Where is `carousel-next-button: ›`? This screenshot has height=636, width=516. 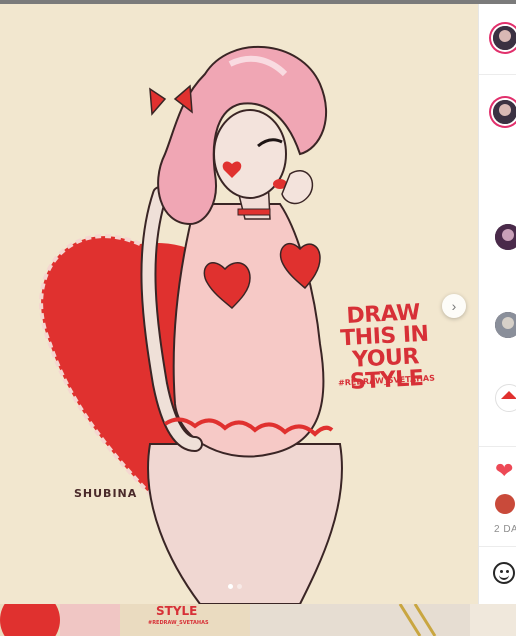
carousel-next-button: › is located at coordinates (454, 306).